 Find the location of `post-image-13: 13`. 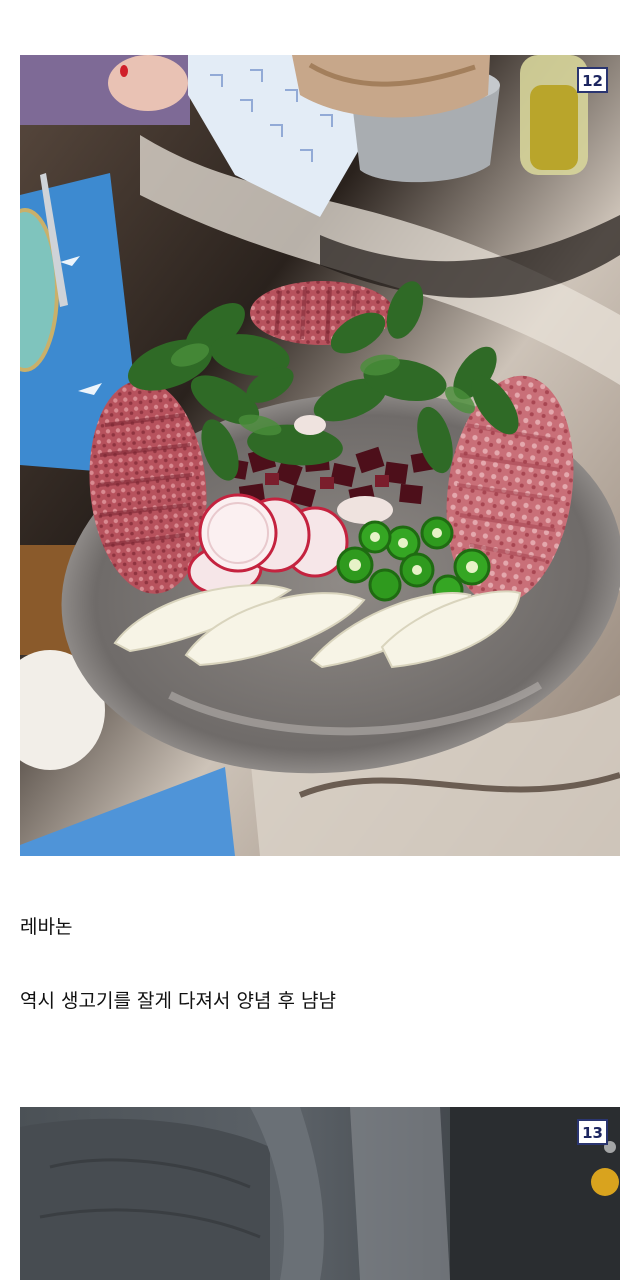

post-image-13: 13 is located at coordinates (320, 1193).